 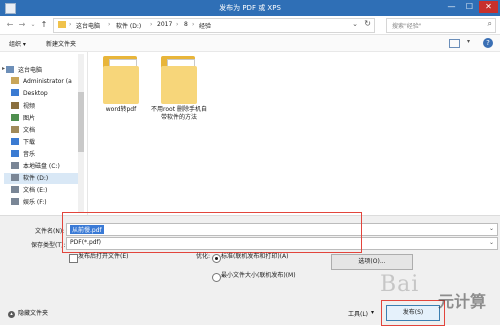 What do you see at coordinates (35, 202) in the screenshot?
I see `sidebar-item-label: 娱乐 (F:)` at bounding box center [35, 202].